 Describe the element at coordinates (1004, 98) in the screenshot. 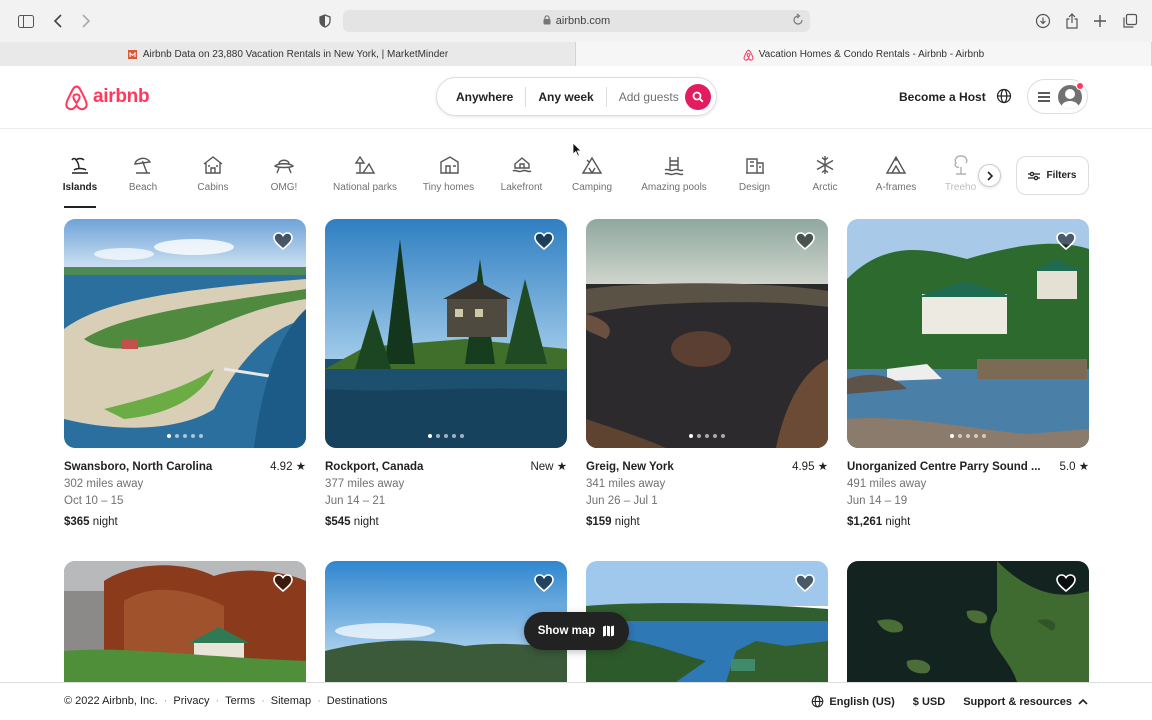

I see `globe-icon` at that location.